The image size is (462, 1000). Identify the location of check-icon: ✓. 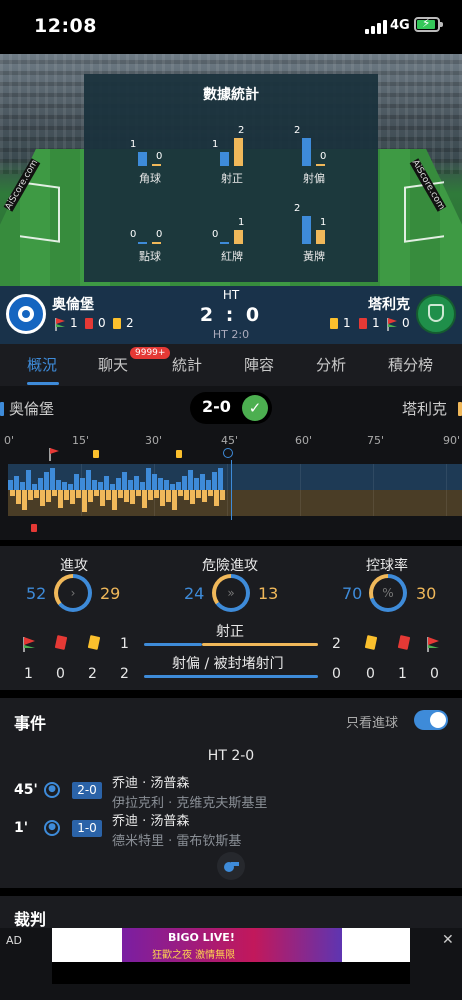
(255, 408).